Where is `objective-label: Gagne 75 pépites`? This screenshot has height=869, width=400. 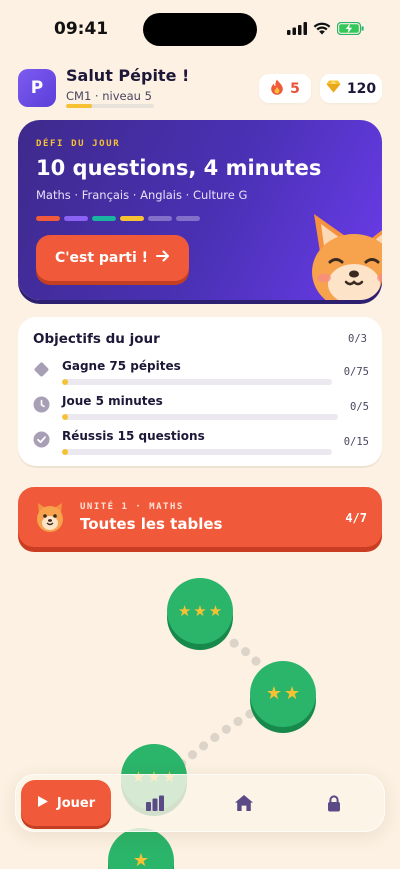
objective-label: Gagne 75 pépites is located at coordinates (121, 366).